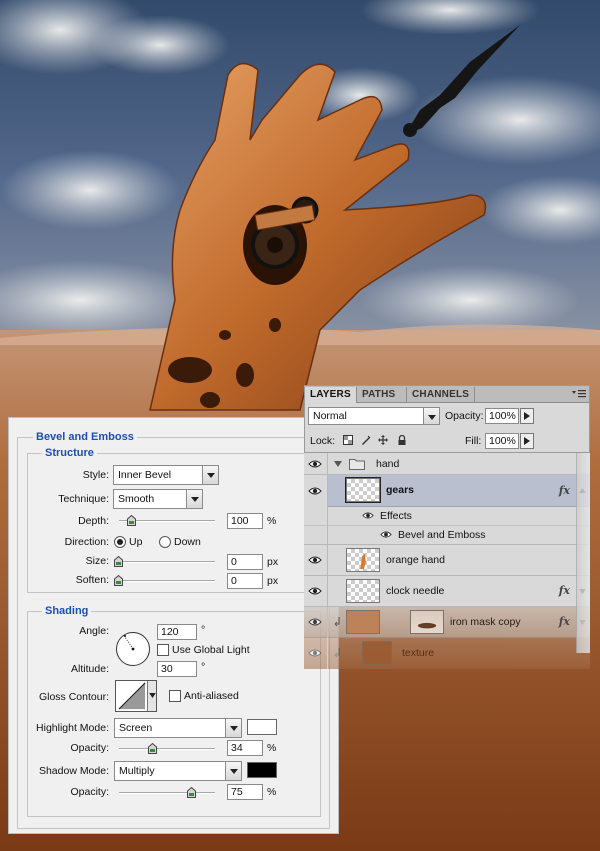 Image resolution: width=600 pixels, height=851 pixels. I want to click on size-input: 0, so click(245, 562).